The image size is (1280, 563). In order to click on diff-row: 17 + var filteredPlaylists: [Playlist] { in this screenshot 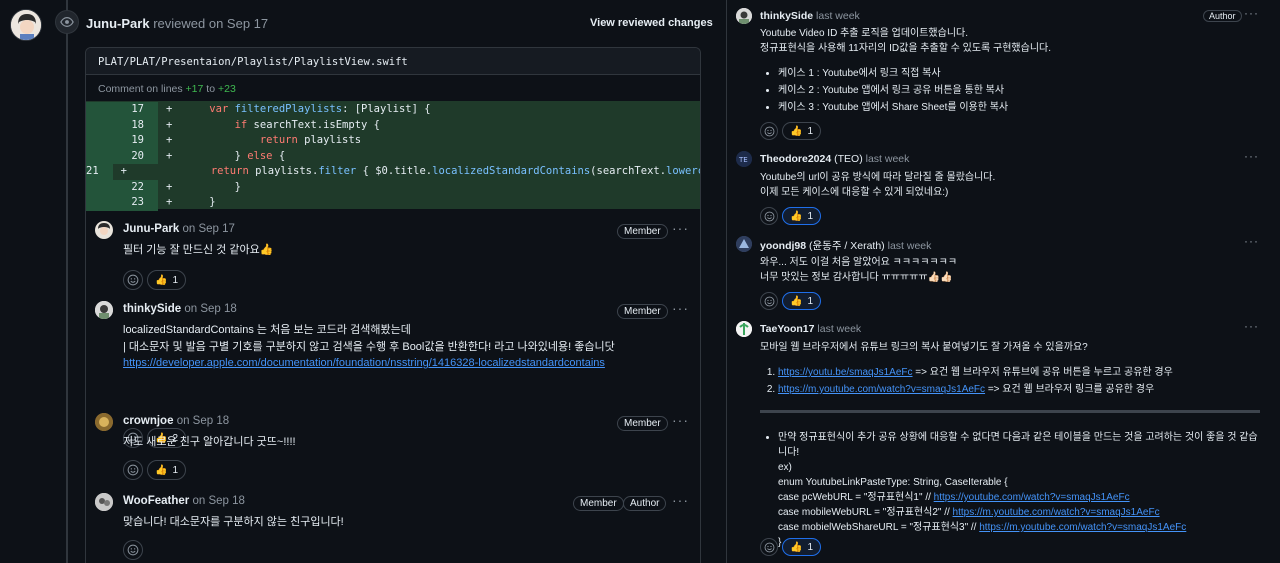, I will do `click(393, 110)`.